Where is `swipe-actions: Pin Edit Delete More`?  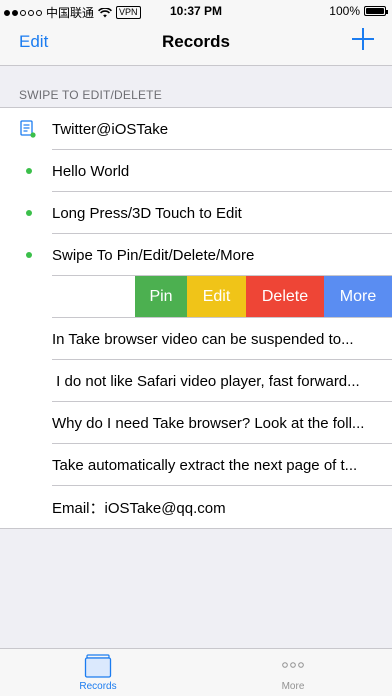 swipe-actions: Pin Edit Delete More is located at coordinates (263, 297).